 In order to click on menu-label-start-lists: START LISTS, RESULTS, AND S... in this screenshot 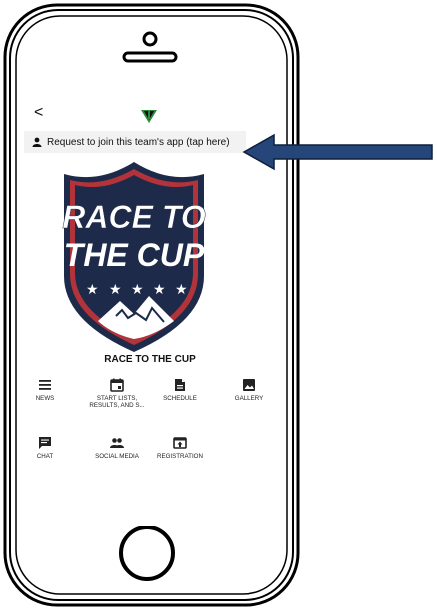, I will do `click(117, 402)`.